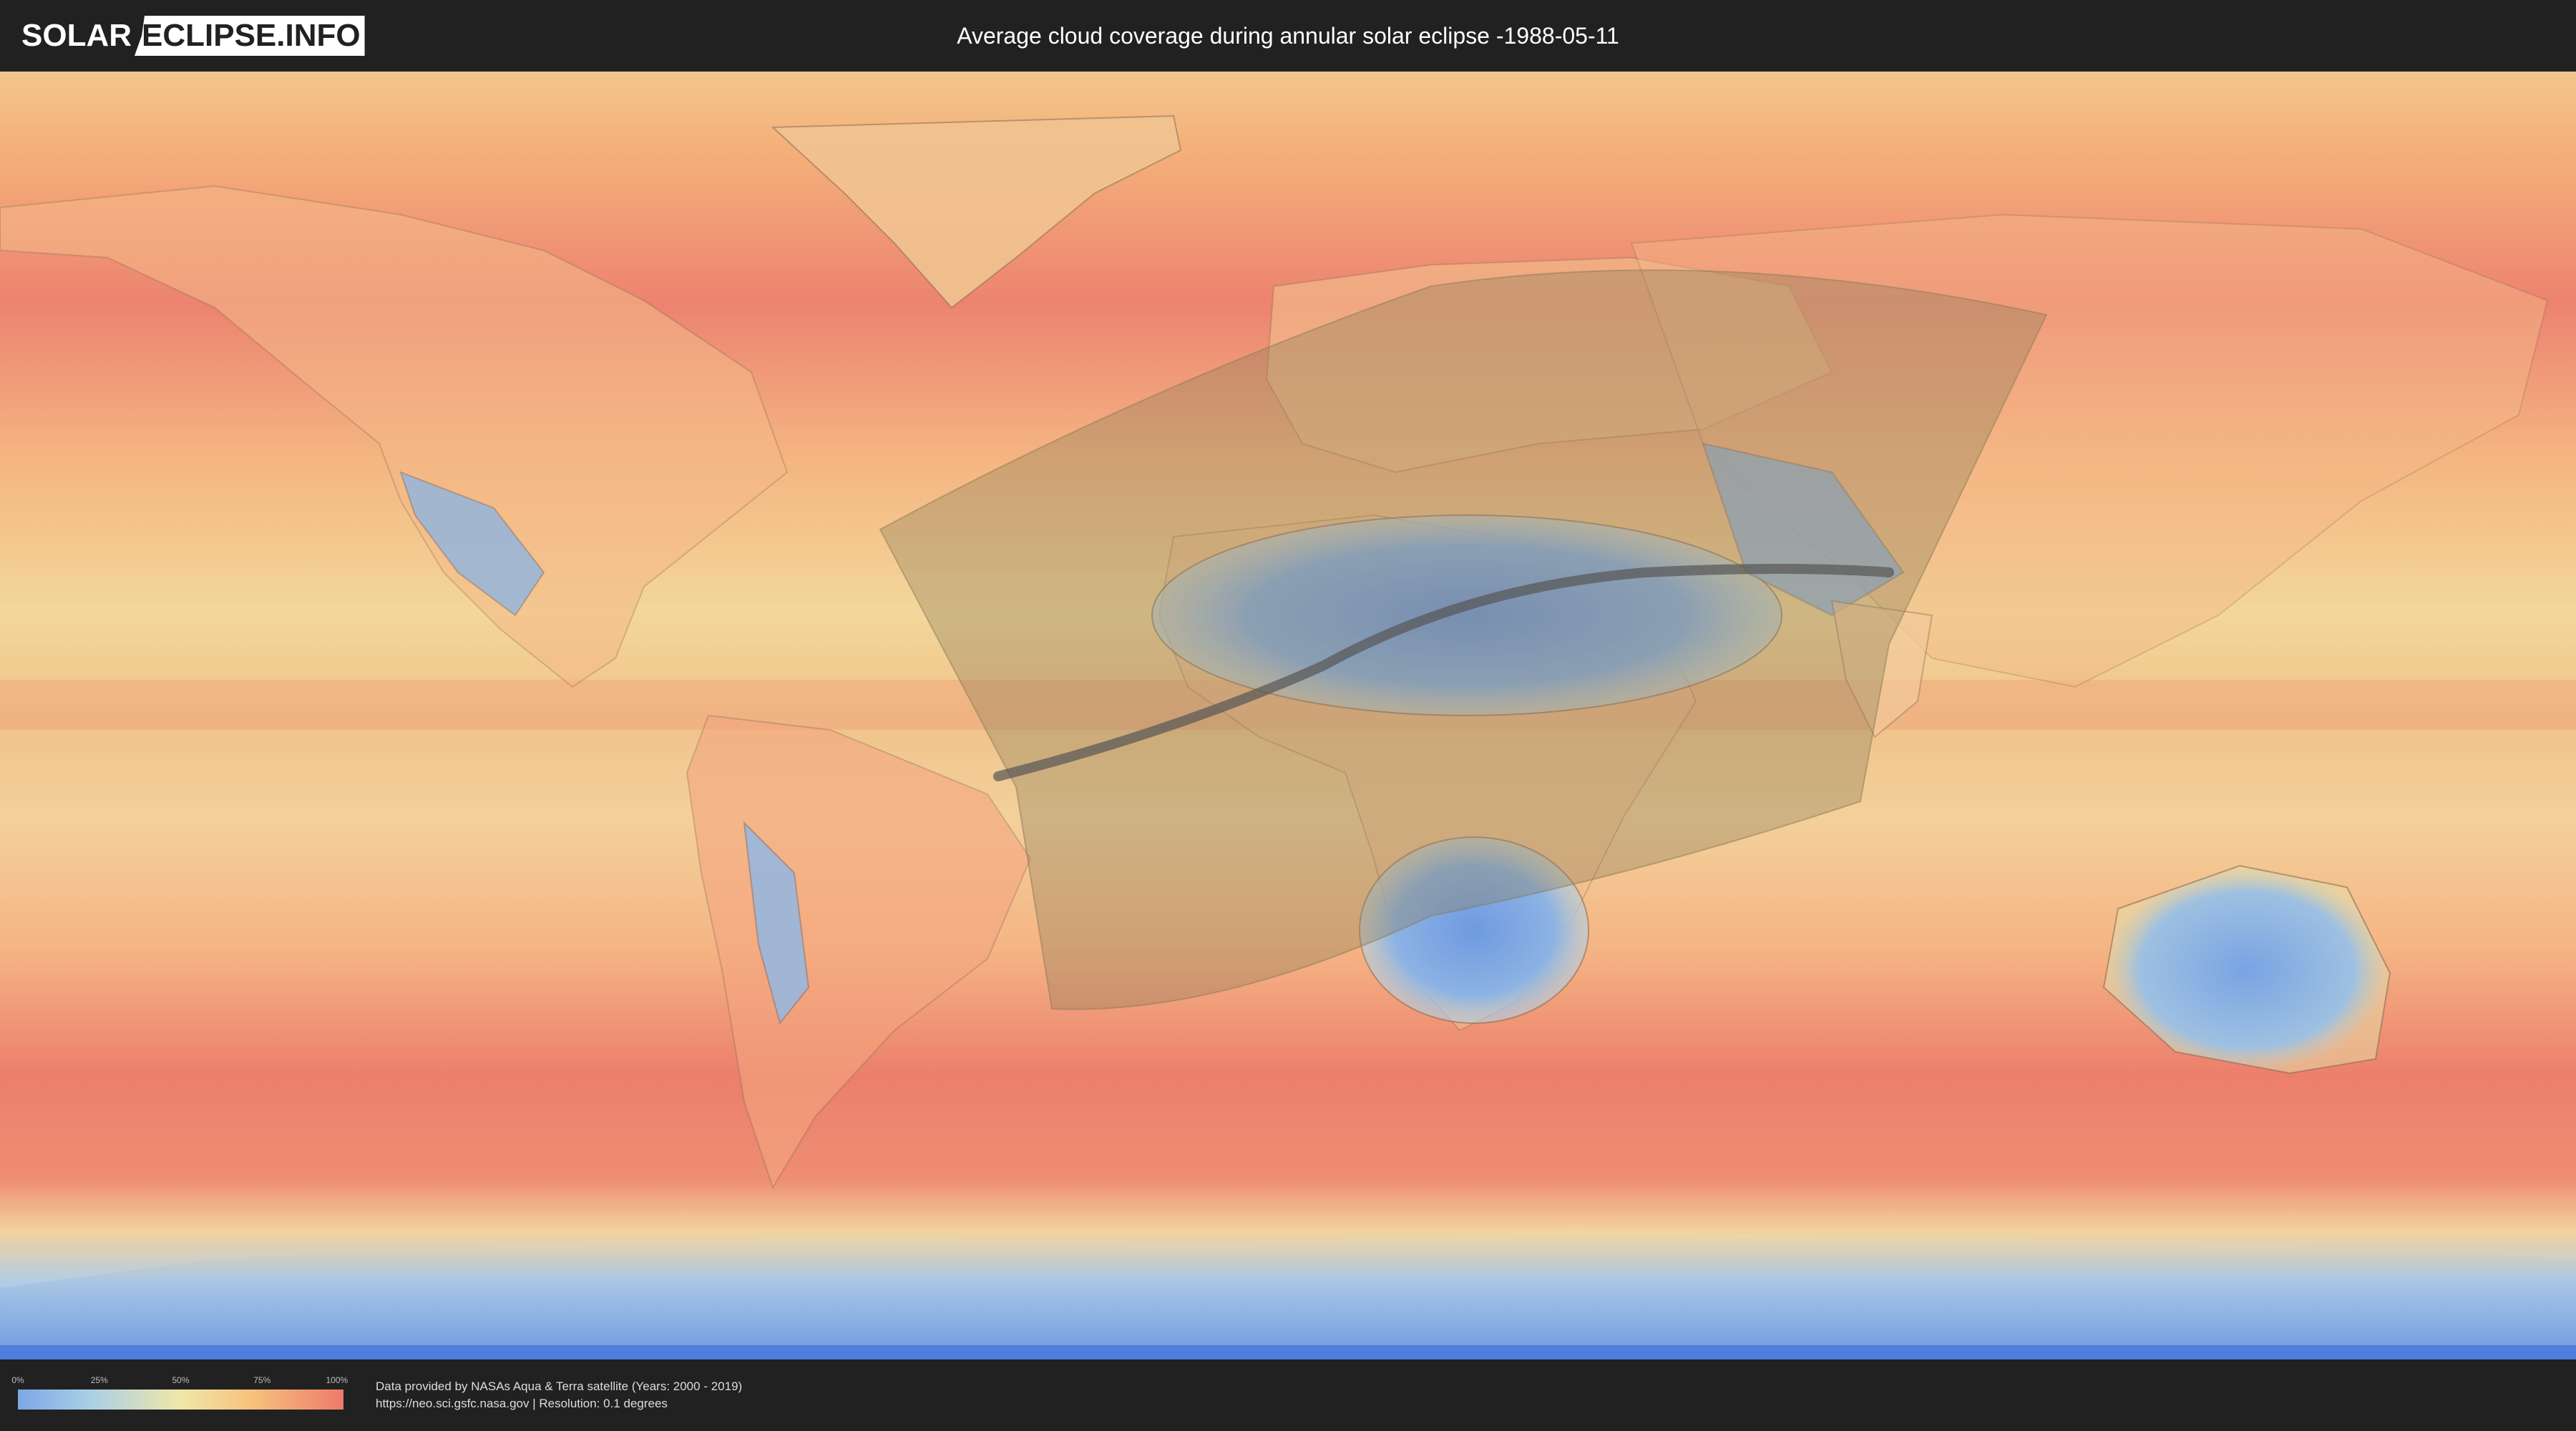 This screenshot has height=1431, width=2576. Describe the element at coordinates (17, 1380) in the screenshot. I see `legend-tick-0: 0%` at that location.